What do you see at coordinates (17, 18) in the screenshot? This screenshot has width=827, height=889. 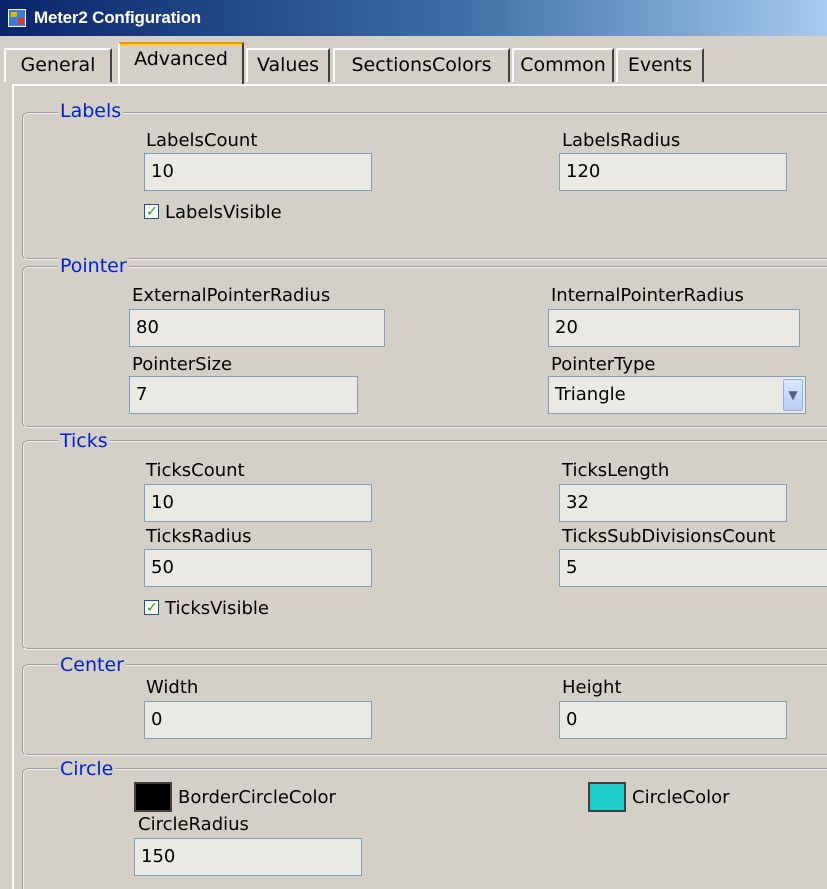 I see `app-icon` at bounding box center [17, 18].